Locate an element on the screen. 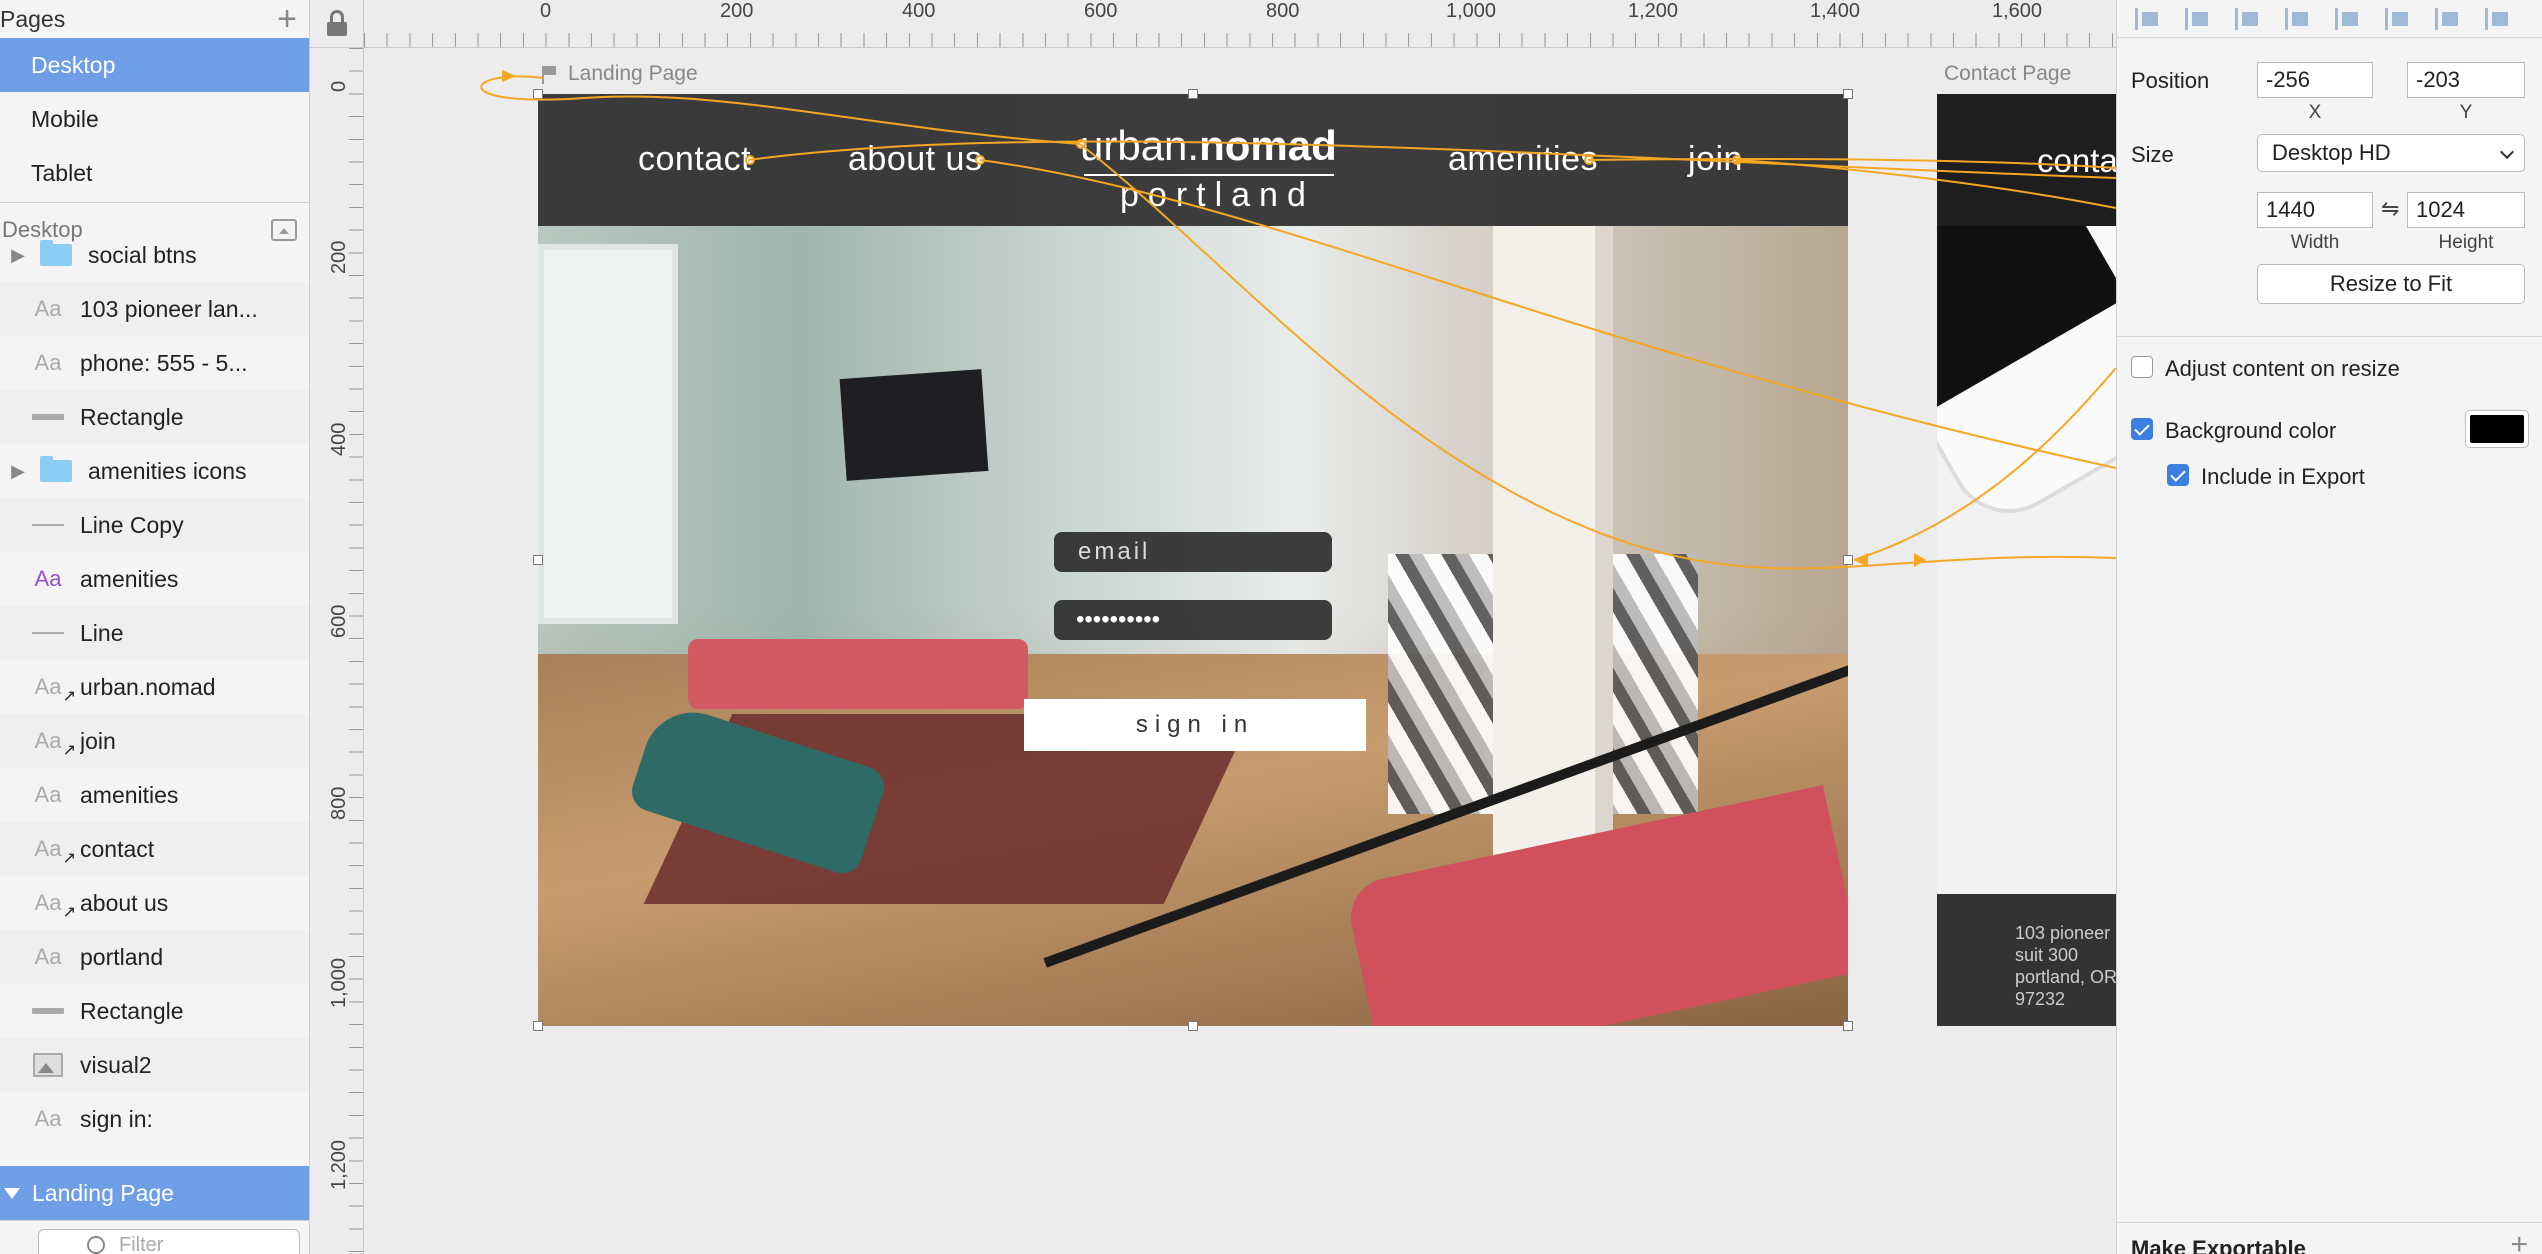 The width and height of the screenshot is (2542, 1254). ruler-label: 1,400 is located at coordinates (1835, 11).